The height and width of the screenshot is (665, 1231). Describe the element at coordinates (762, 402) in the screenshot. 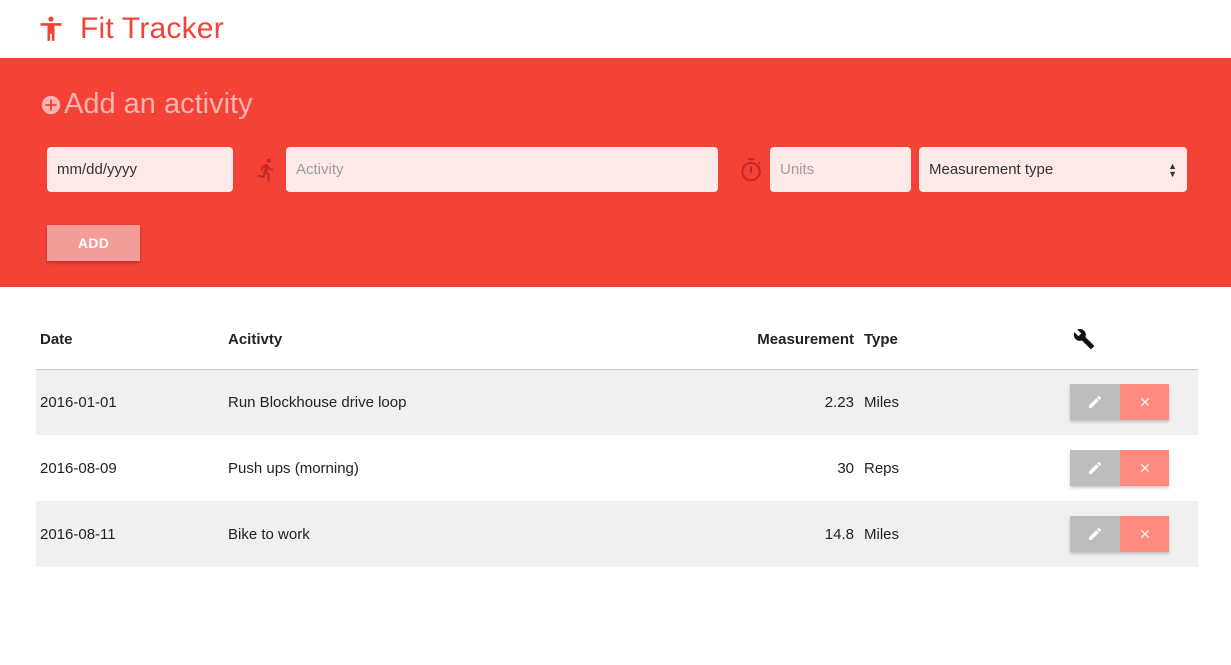

I see `row-measurement: 2.23` at that location.